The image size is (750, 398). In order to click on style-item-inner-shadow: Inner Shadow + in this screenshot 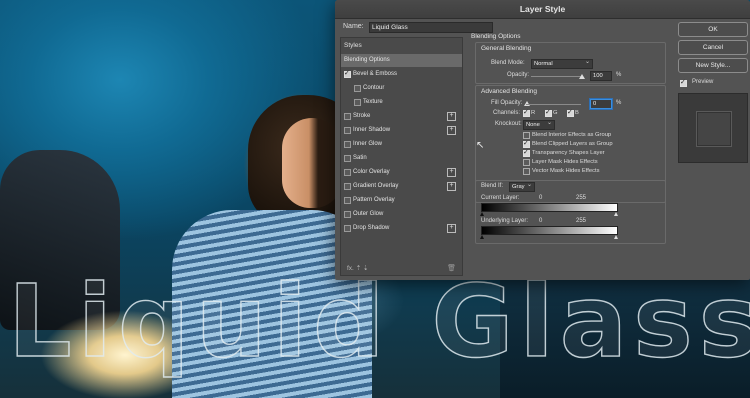, I will do `click(401, 130)`.